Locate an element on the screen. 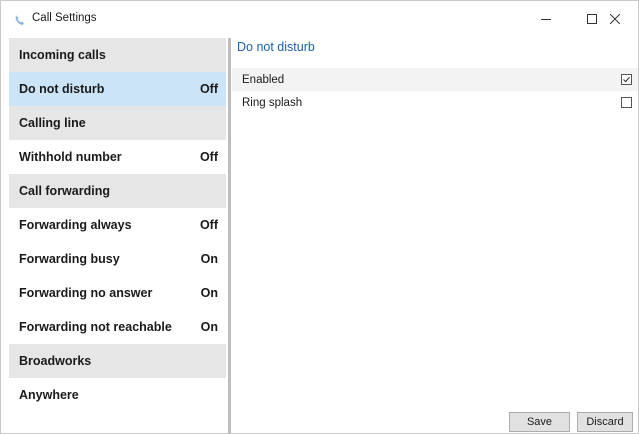  sidebar-item-withhold-number: Withhold number Off is located at coordinates (117, 157).